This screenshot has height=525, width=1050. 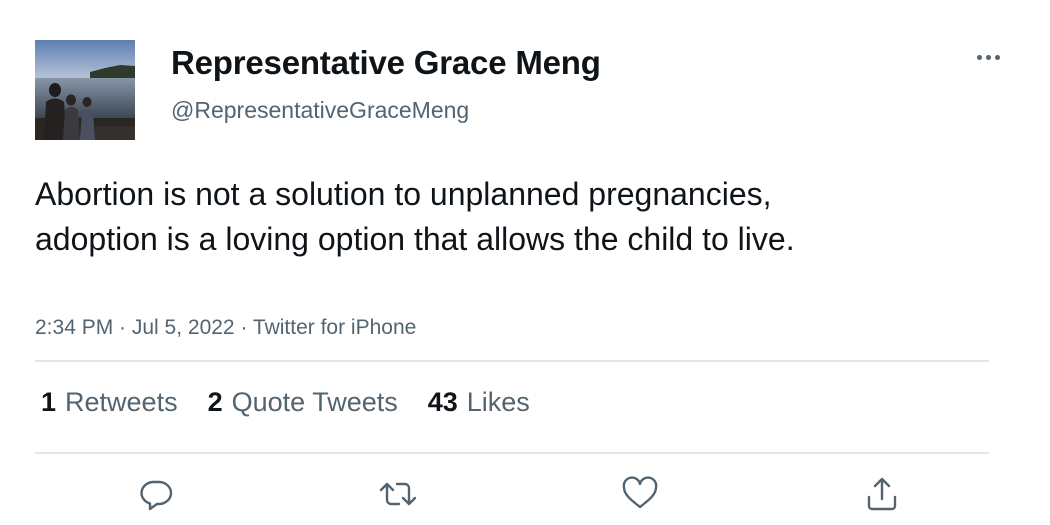 I want to click on reply-icon, so click(x=156, y=495).